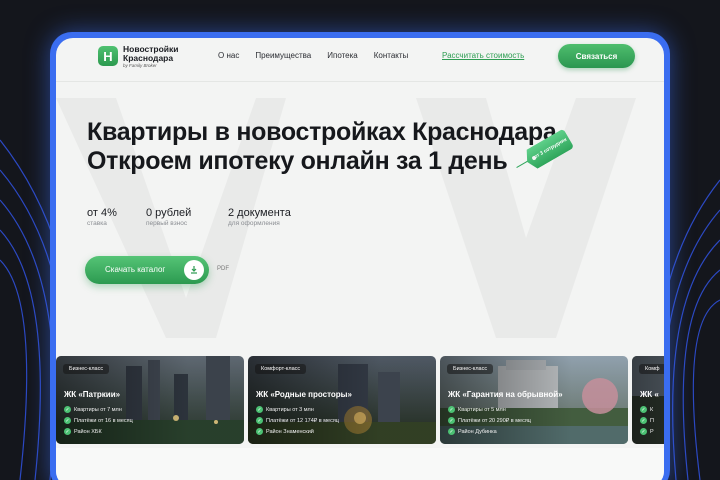 The image size is (720, 480). What do you see at coordinates (482, 409) in the screenshot?
I see `feature-text: Квартиры от 5 млн` at bounding box center [482, 409].